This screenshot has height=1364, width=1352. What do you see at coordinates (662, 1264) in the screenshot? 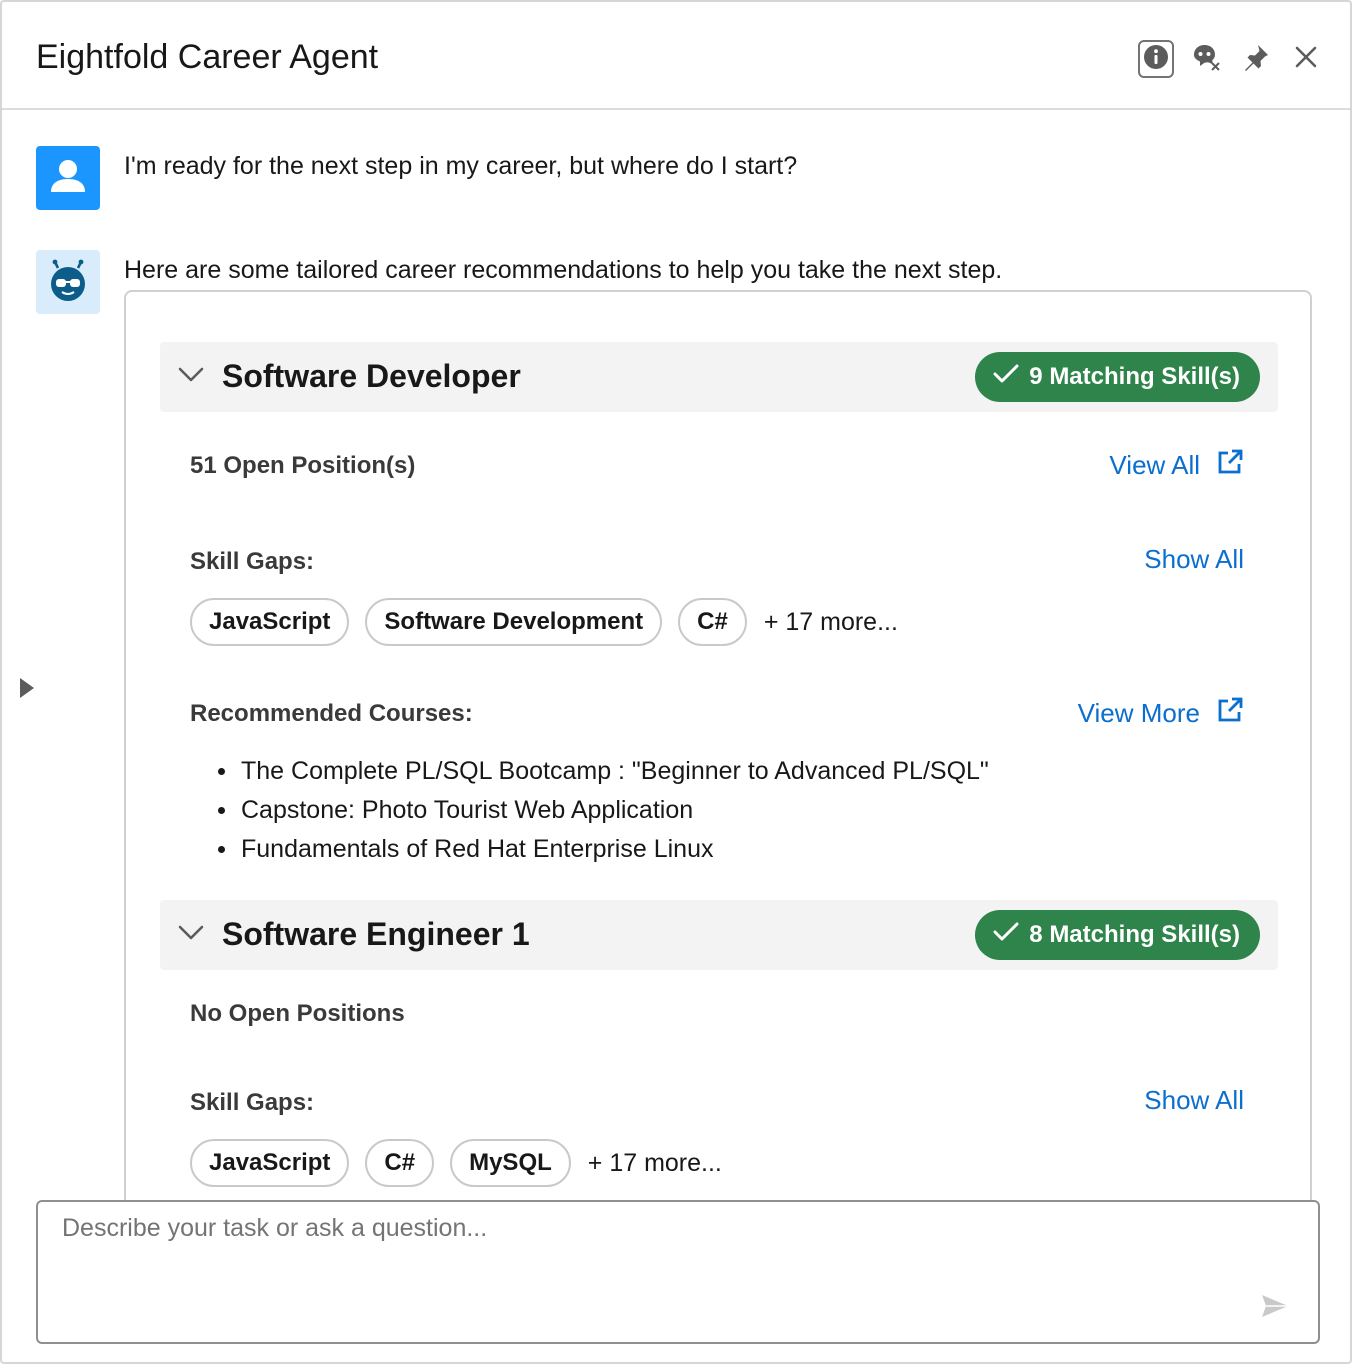
I see `message-input` at bounding box center [662, 1264].